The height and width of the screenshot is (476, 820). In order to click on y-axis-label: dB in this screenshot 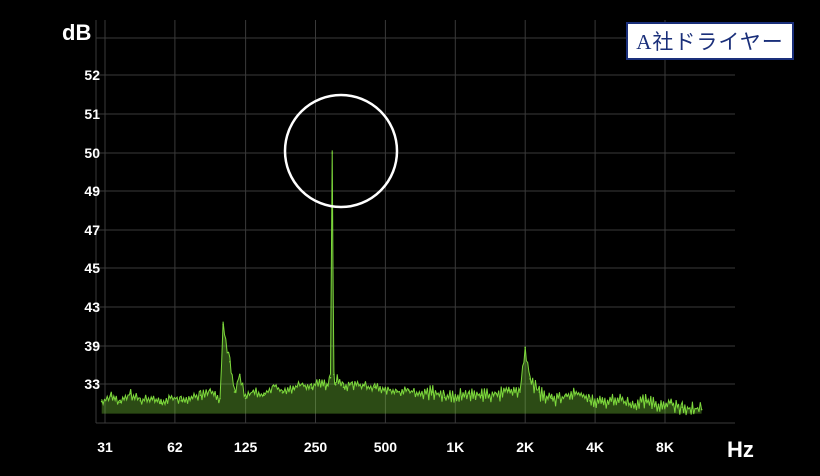, I will do `click(76, 32)`.